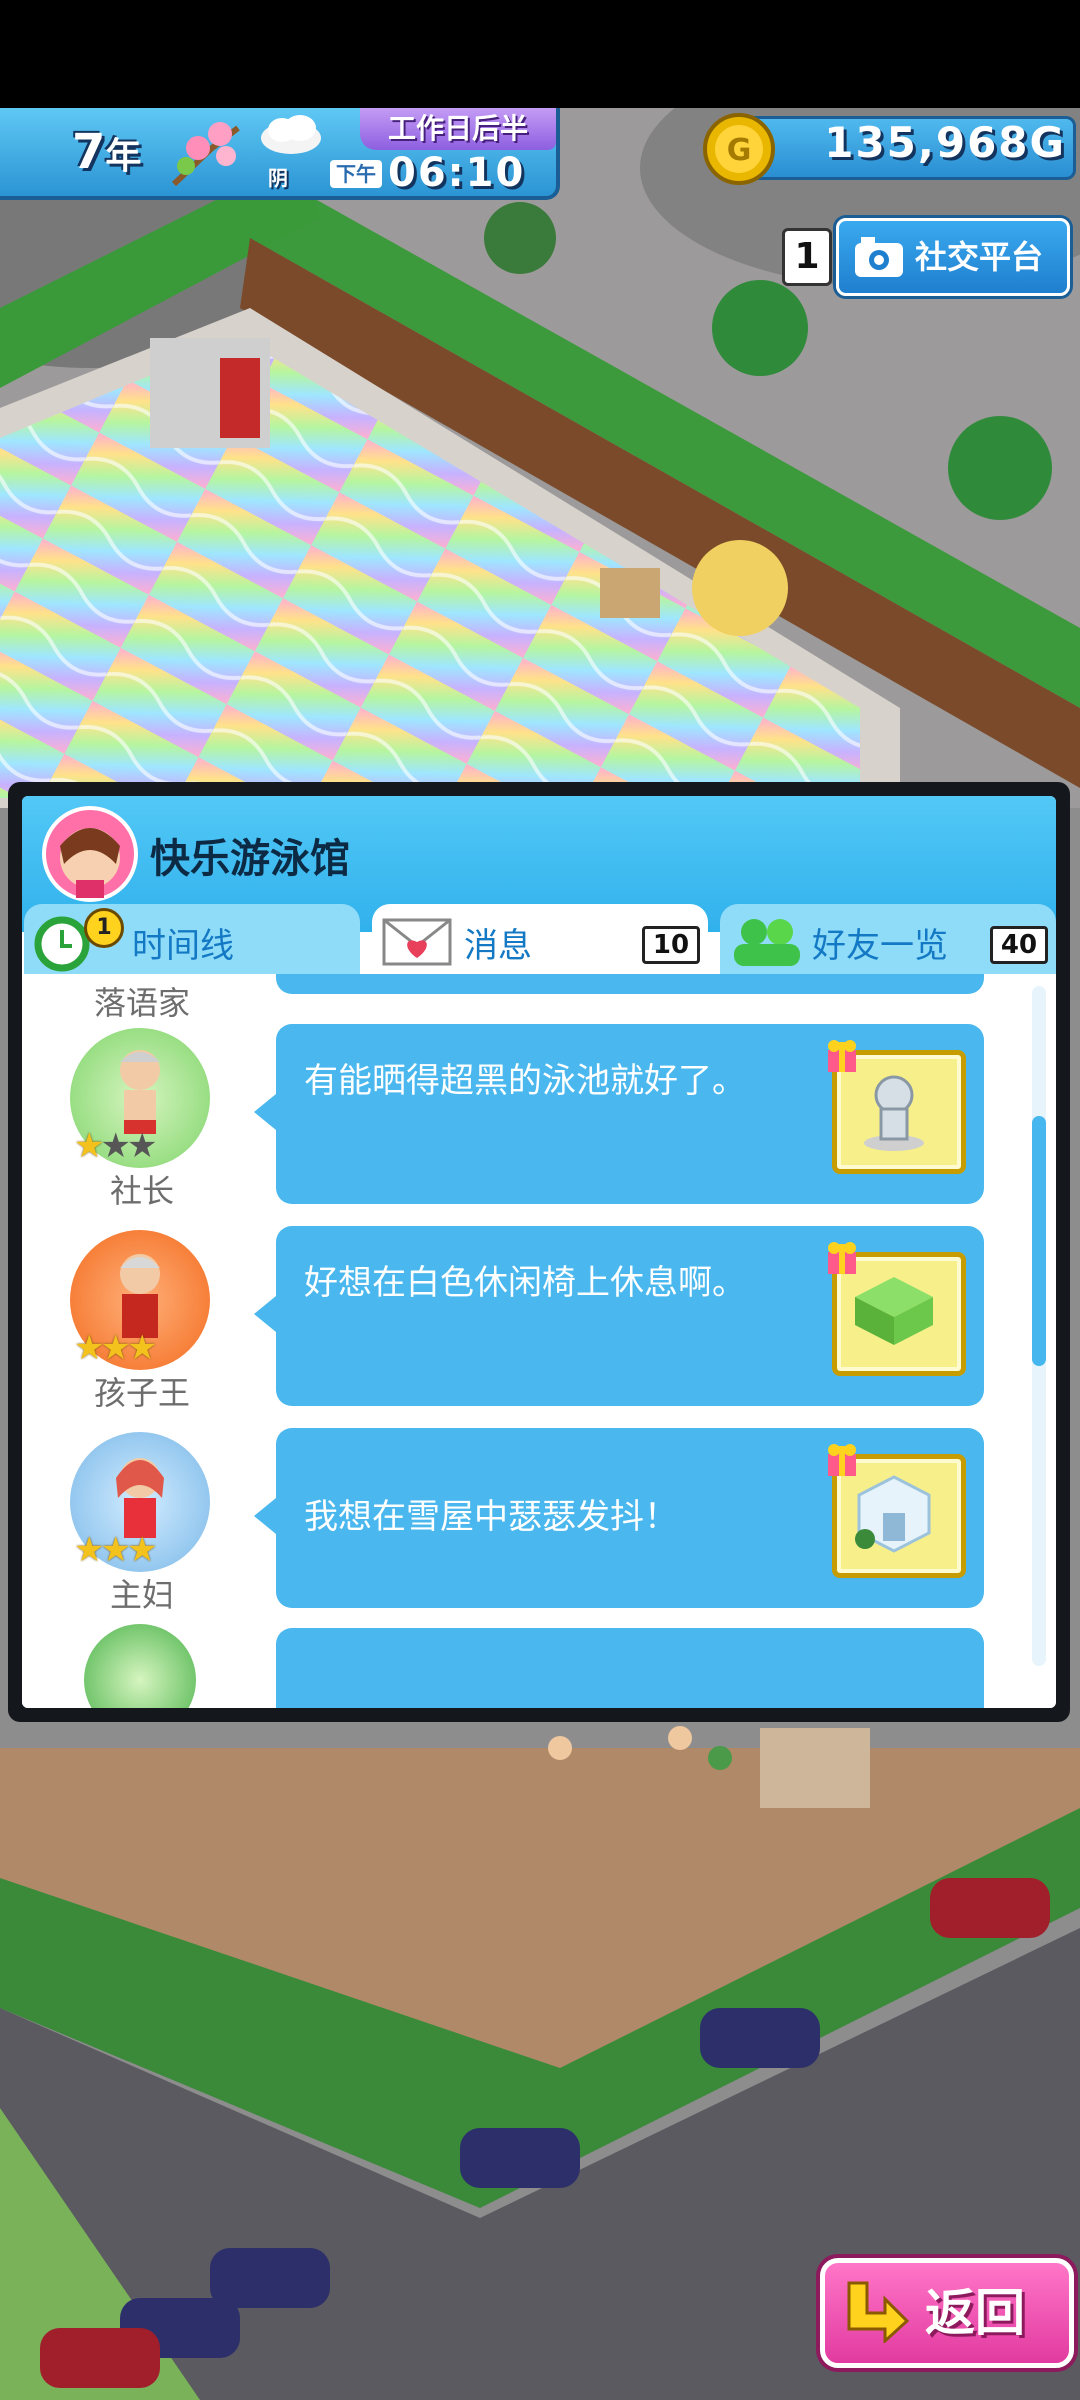 The width and height of the screenshot is (1080, 2400). What do you see at coordinates (767, 942) in the screenshot?
I see `friends-icon` at bounding box center [767, 942].